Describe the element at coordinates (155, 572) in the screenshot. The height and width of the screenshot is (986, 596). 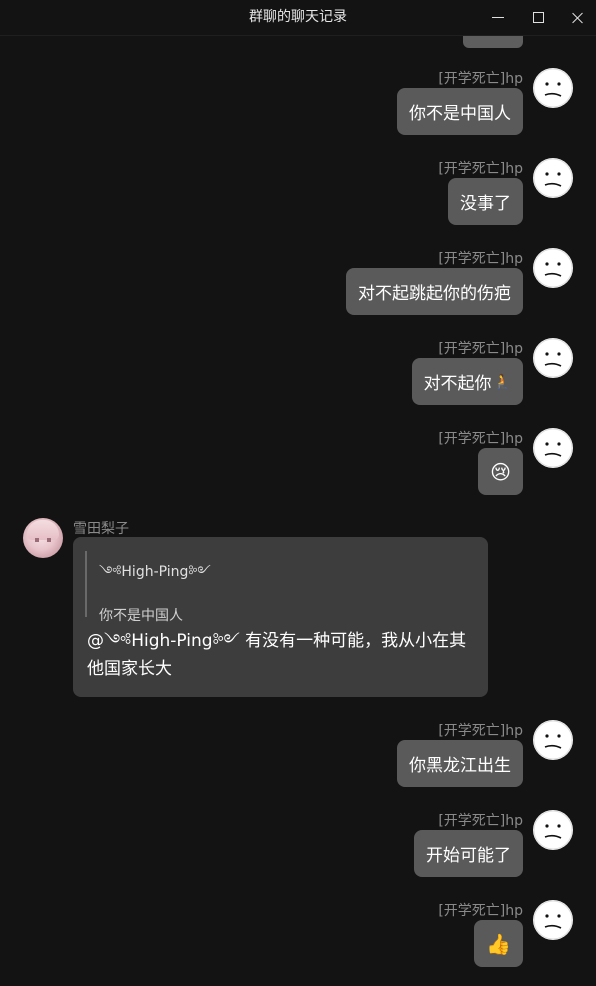
I see `quoted-sender-name: ༺High-Ping༻` at that location.